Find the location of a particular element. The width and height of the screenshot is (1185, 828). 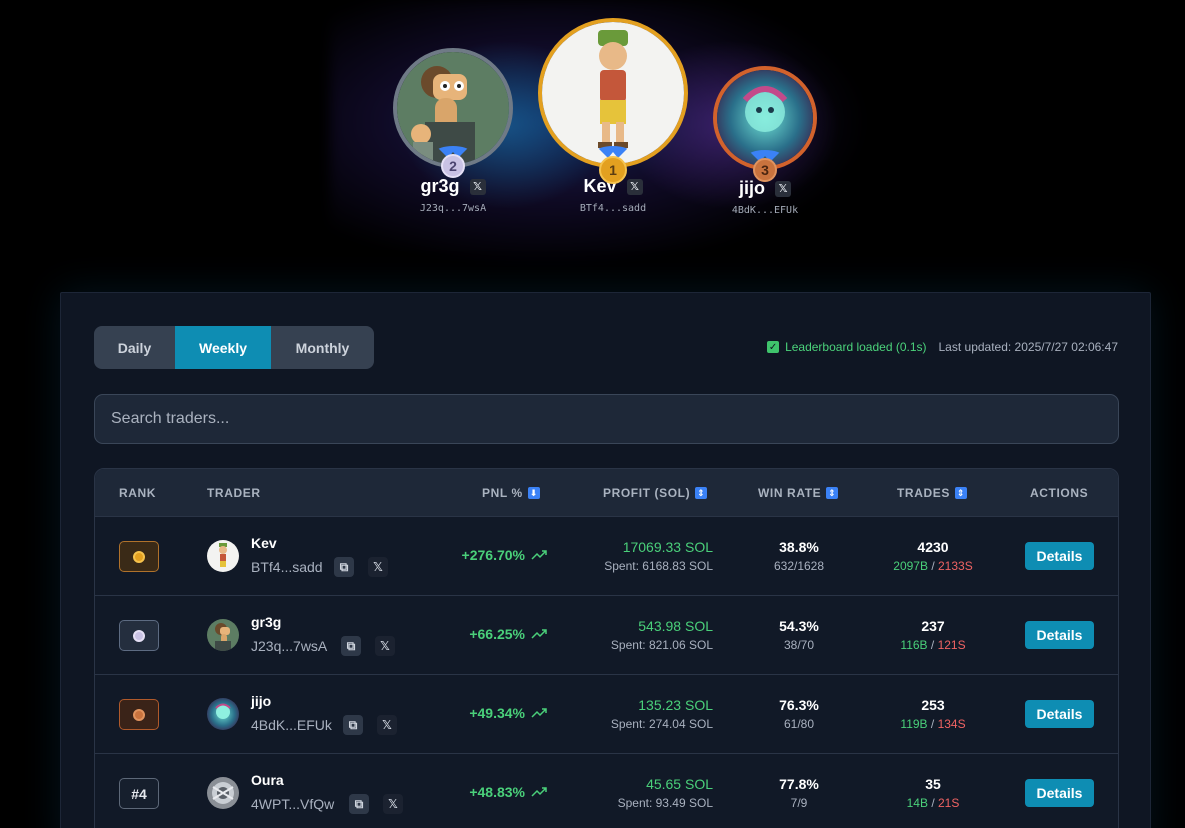

header-pnl: PNL % ⬇ is located at coordinates (511, 493).